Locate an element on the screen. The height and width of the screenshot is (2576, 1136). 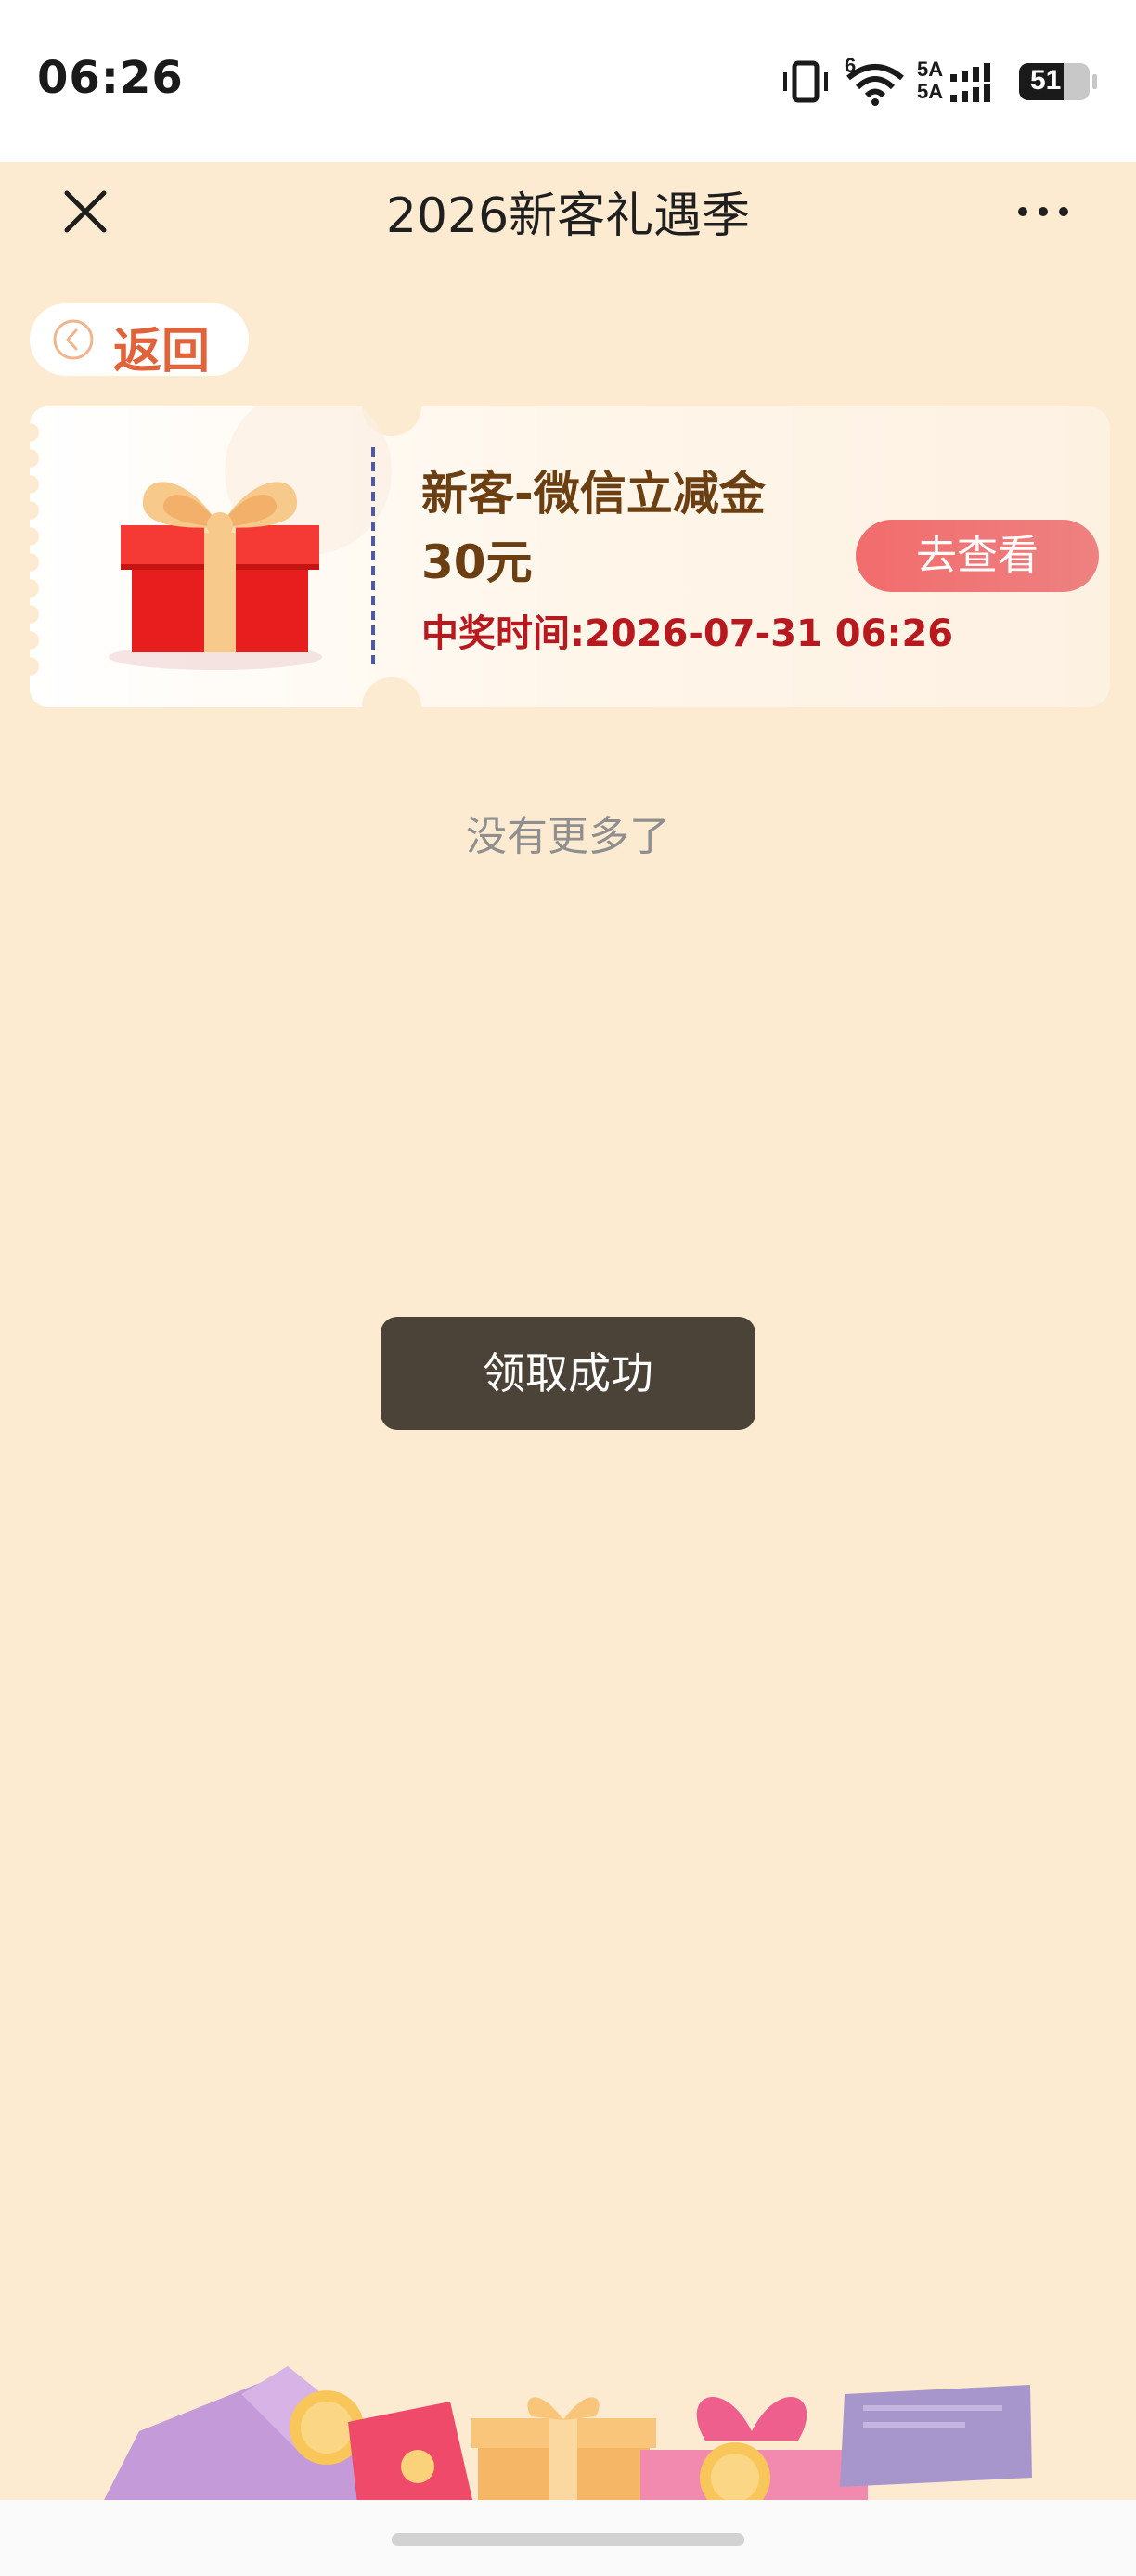
gift-decoration is located at coordinates (567, 2435).